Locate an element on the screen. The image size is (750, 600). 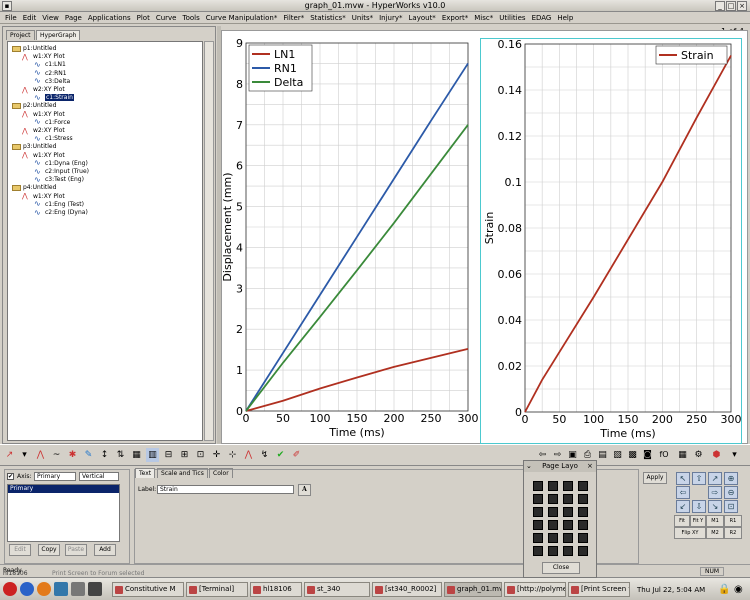
tree-item-curve: ∿ c1:Eng (Test) is located at coordinates (59, 204).